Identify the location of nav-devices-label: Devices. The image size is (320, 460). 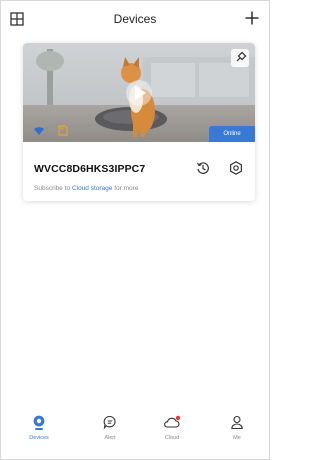
(39, 438).